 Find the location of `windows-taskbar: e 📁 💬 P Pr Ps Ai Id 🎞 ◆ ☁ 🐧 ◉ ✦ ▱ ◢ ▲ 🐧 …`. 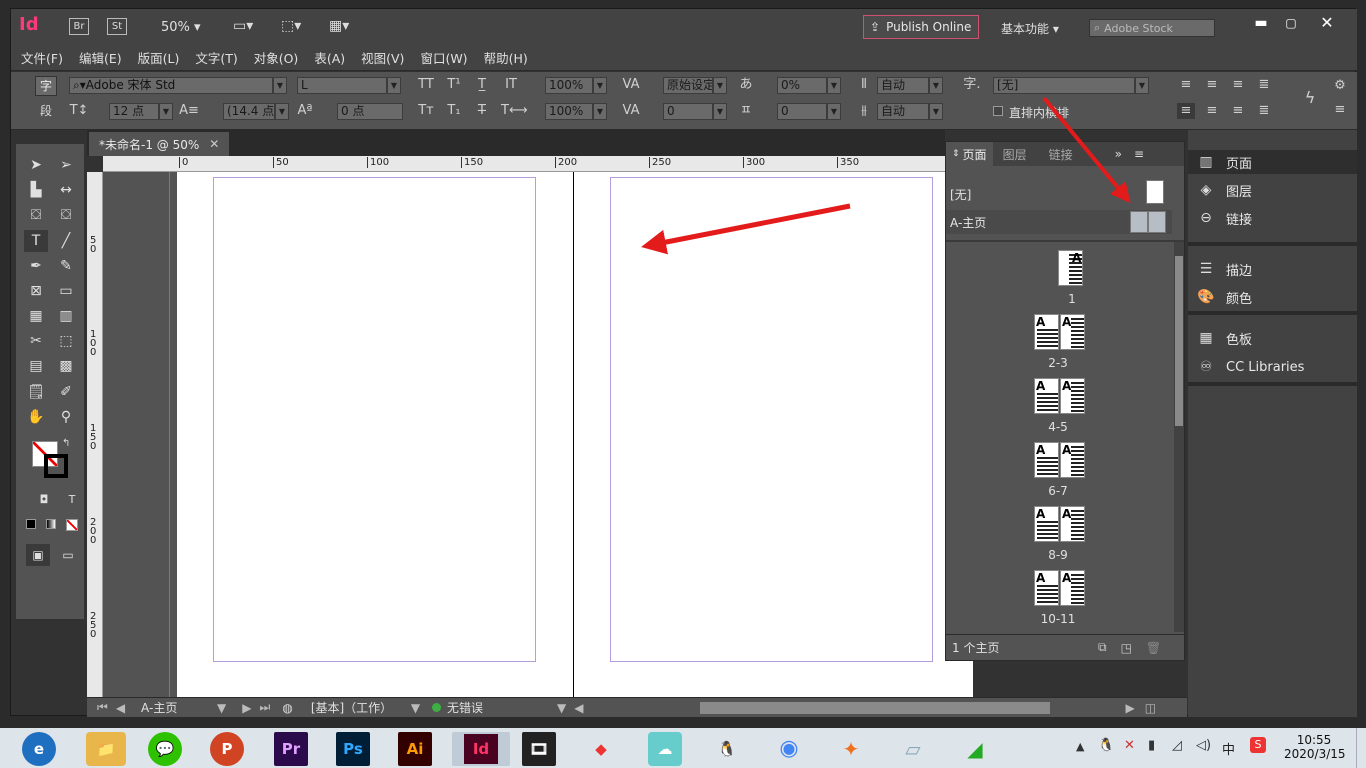

windows-taskbar: e 📁 💬 P Pr Ps Ai Id 🎞 ◆ ☁ 🐧 ◉ ✦ ▱ ◢ ▲ 🐧 … is located at coordinates (683, 748).